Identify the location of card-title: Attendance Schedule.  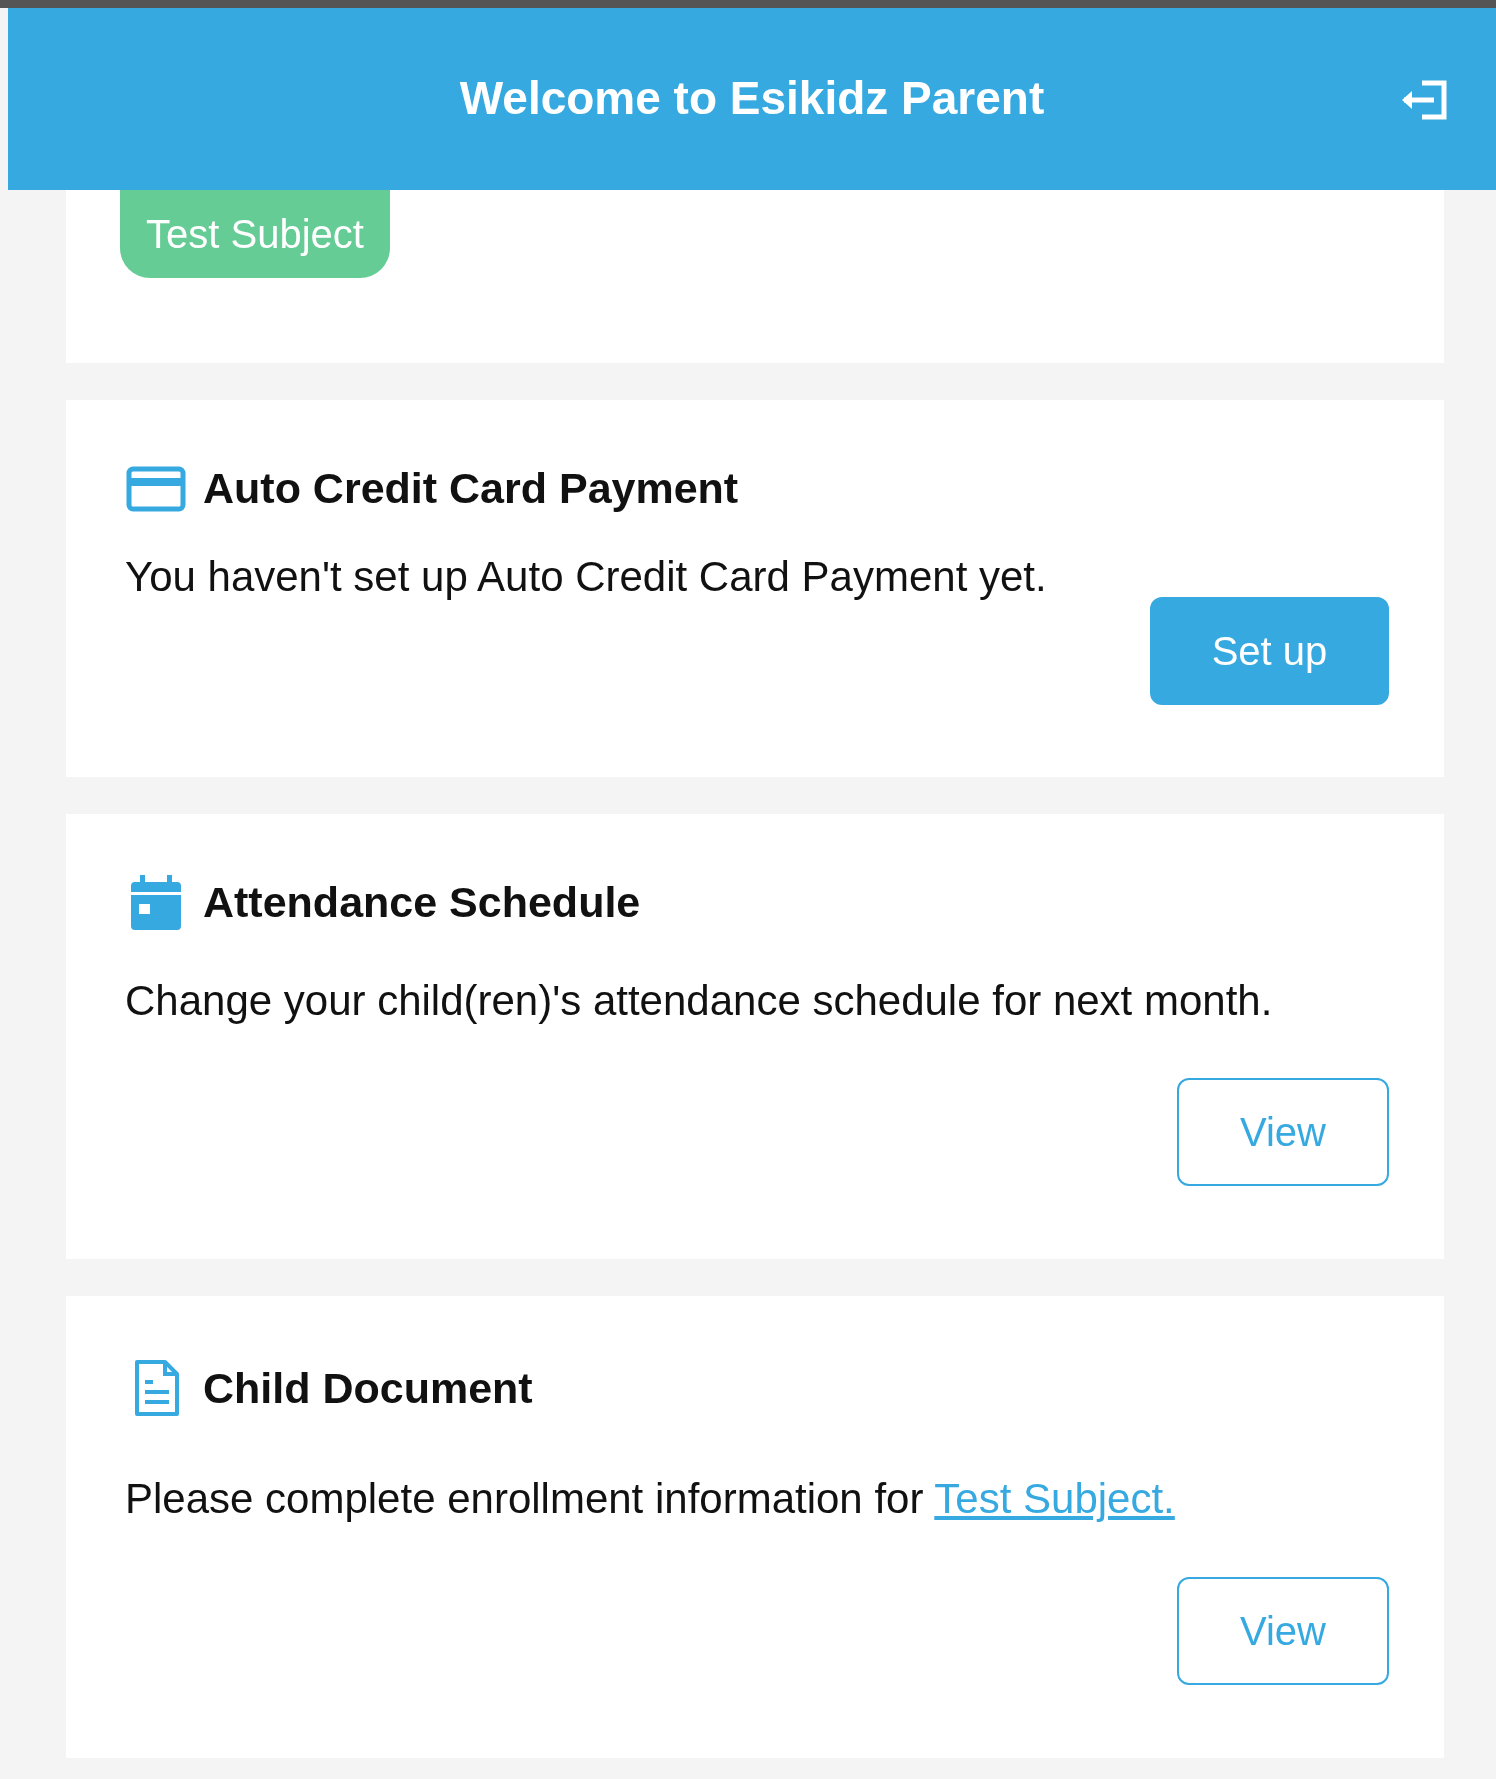
(422, 902).